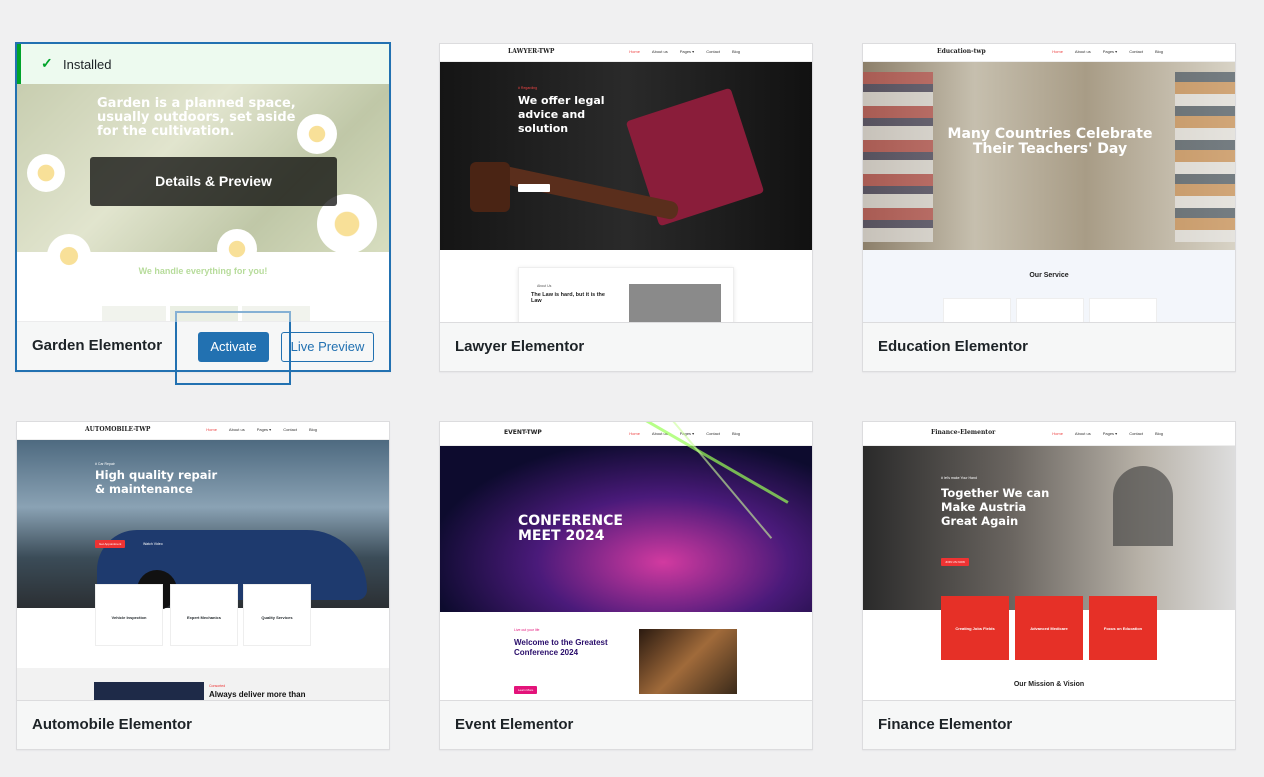 The height and width of the screenshot is (777, 1264). I want to click on automobile-bottom-title: Always deliver more than, so click(257, 694).